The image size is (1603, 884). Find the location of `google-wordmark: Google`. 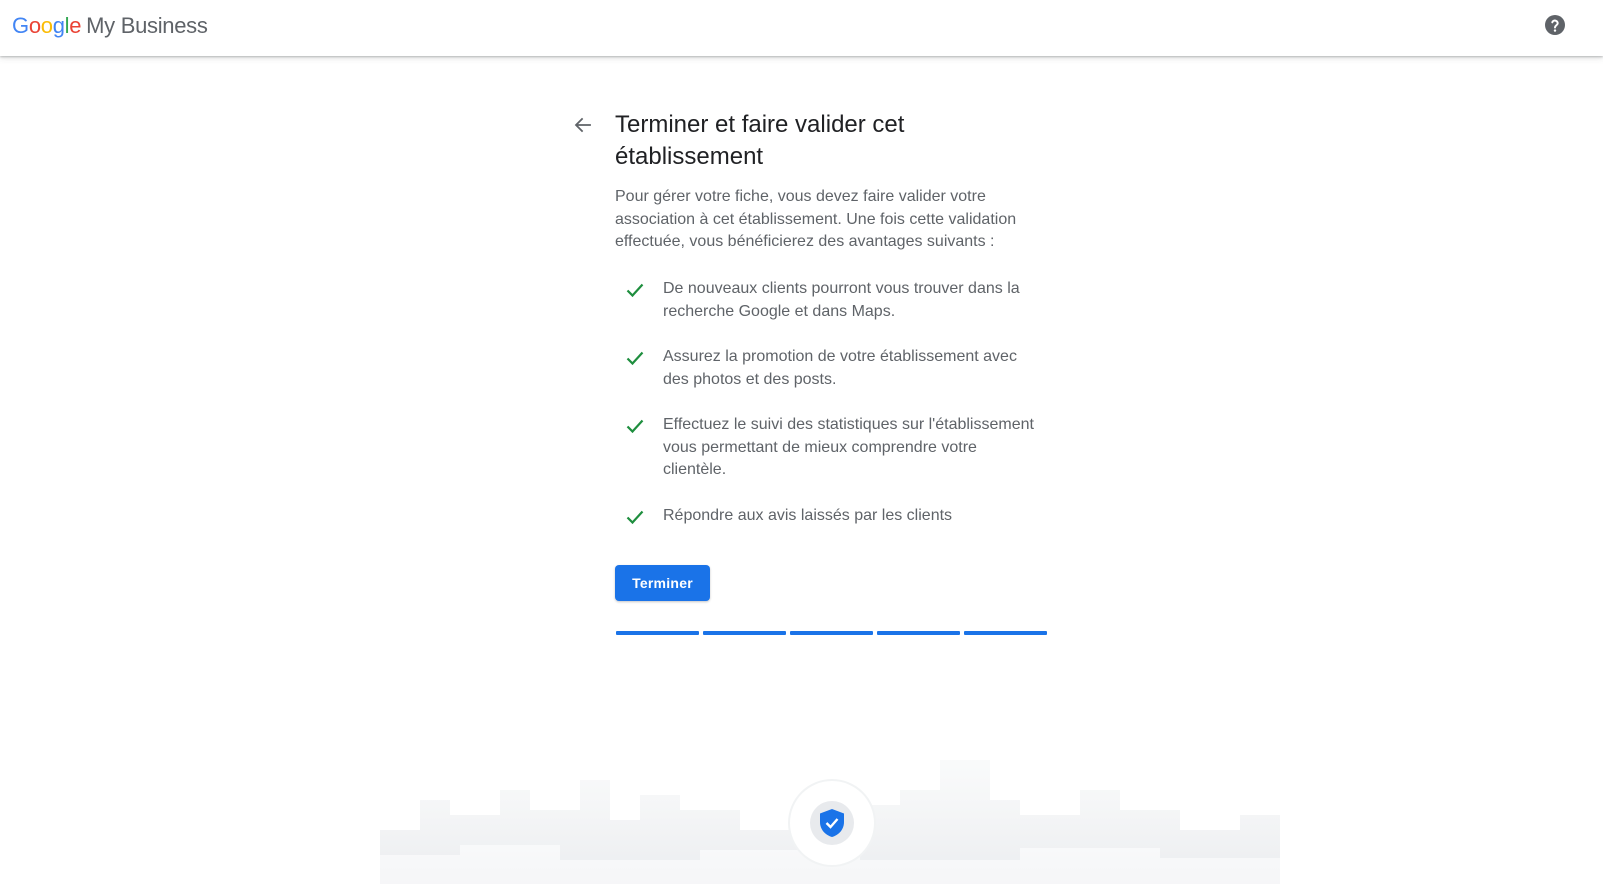

google-wordmark: Google is located at coordinates (47, 25).